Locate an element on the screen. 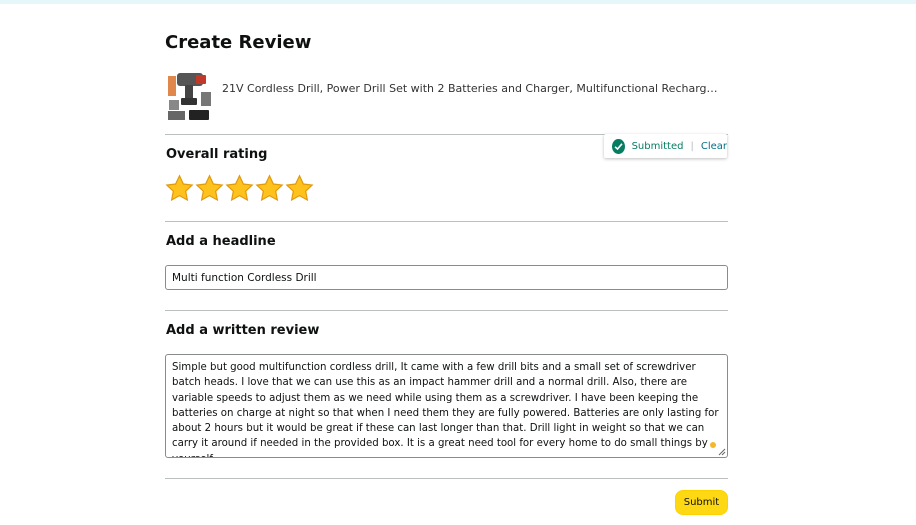 Image resolution: width=916 pixels, height=525 pixels. star-rating is located at coordinates (239, 188).